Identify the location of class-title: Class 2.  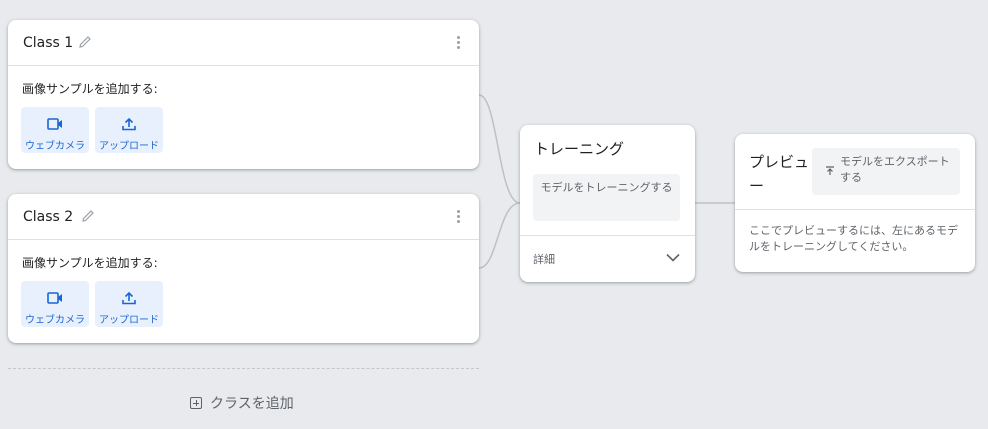
(48, 217).